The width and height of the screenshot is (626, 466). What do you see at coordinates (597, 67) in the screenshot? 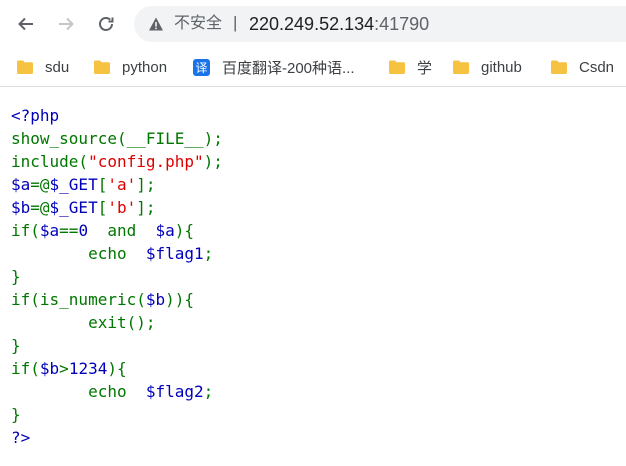
I see `bookmark-label: Csdn` at bounding box center [597, 67].